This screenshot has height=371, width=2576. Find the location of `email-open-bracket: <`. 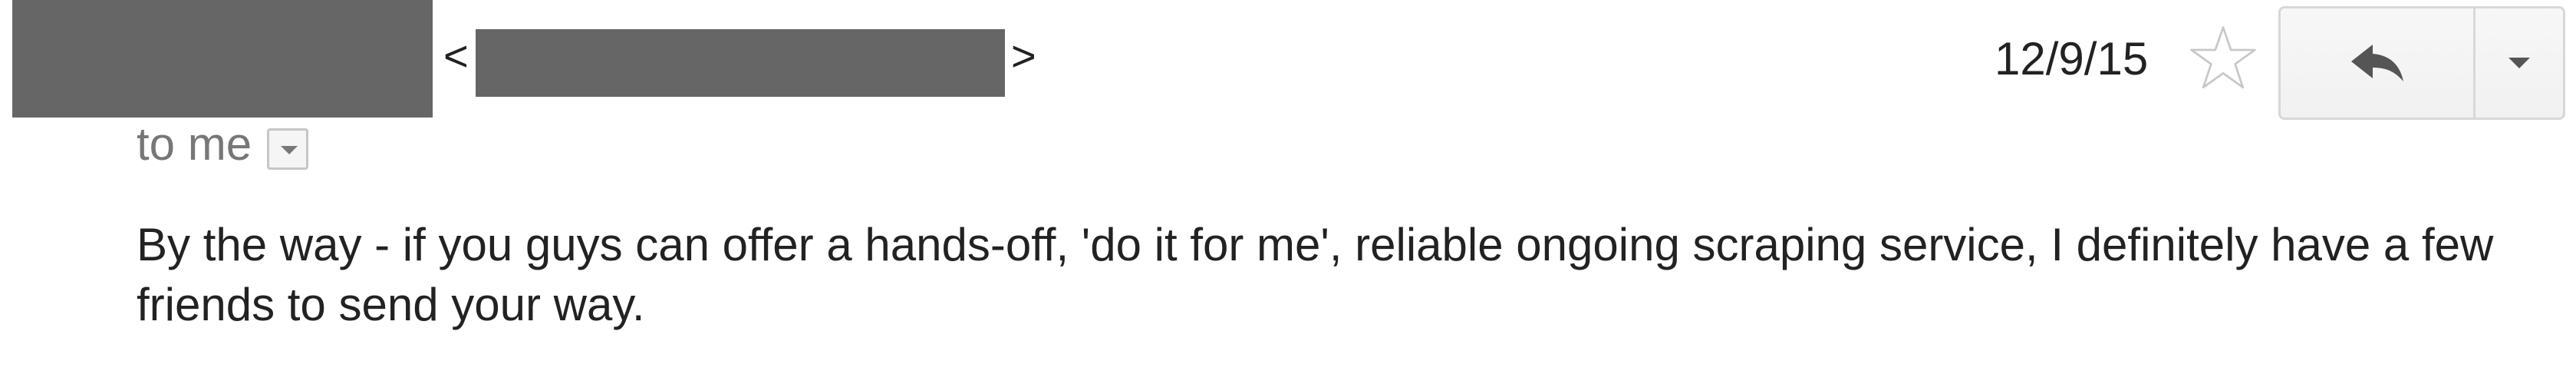

email-open-bracket: < is located at coordinates (456, 55).